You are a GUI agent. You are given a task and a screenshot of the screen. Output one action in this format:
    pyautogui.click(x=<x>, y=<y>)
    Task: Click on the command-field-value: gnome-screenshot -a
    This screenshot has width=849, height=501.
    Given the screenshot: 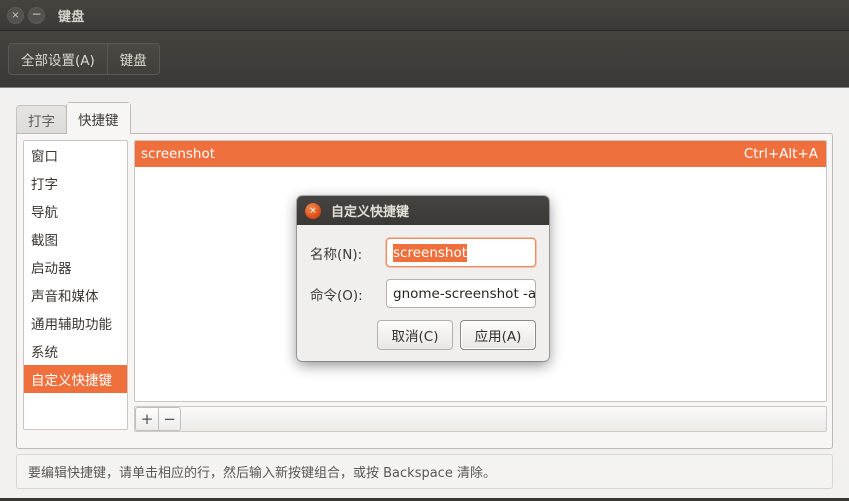 What is the action you would take?
    pyautogui.click(x=464, y=293)
    